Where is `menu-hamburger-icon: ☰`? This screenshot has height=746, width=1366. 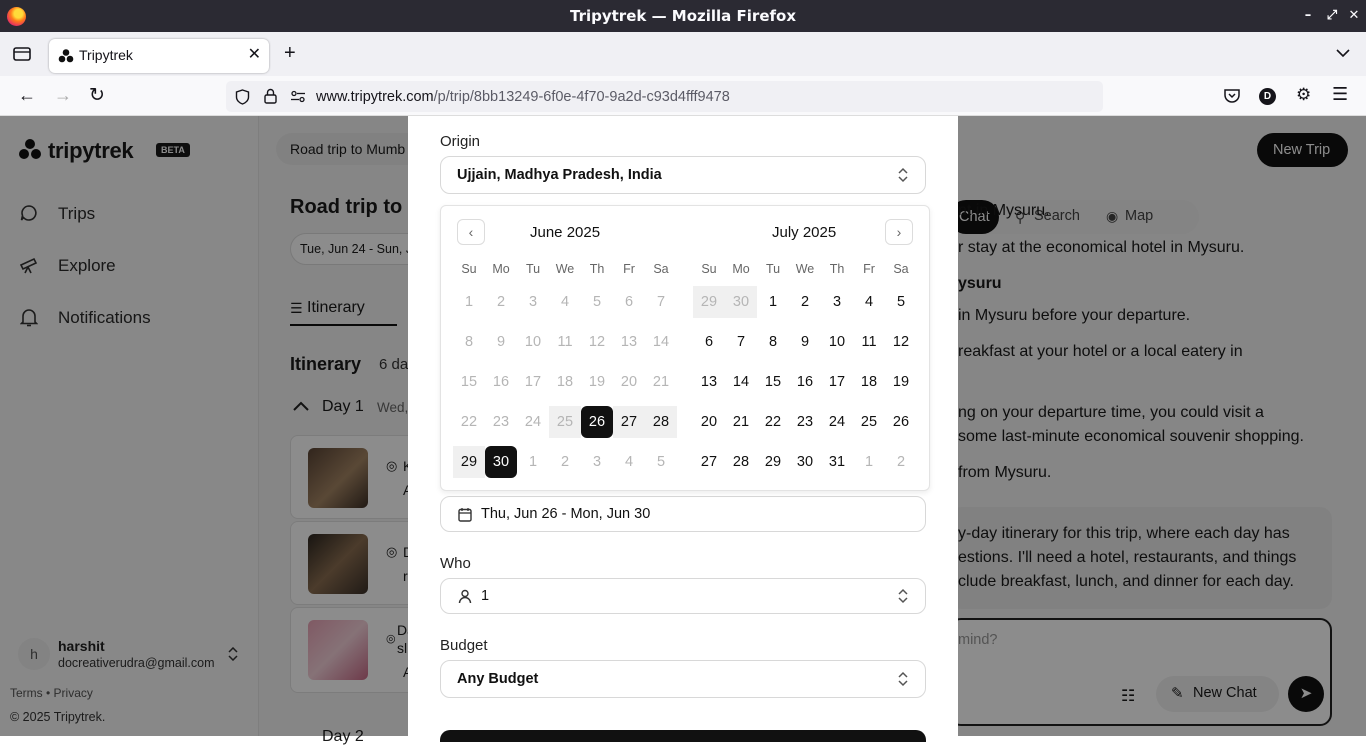 menu-hamburger-icon: ☰ is located at coordinates (1340, 94).